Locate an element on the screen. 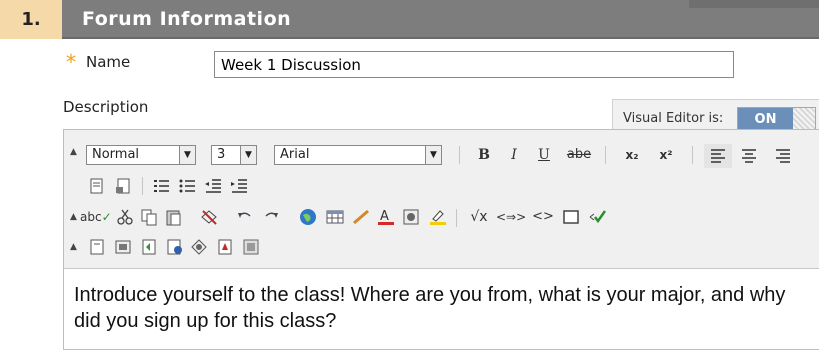 Image resolution: width=819 pixels, height=350 pixels. format-select: Normal ▼ is located at coordinates (141, 155).